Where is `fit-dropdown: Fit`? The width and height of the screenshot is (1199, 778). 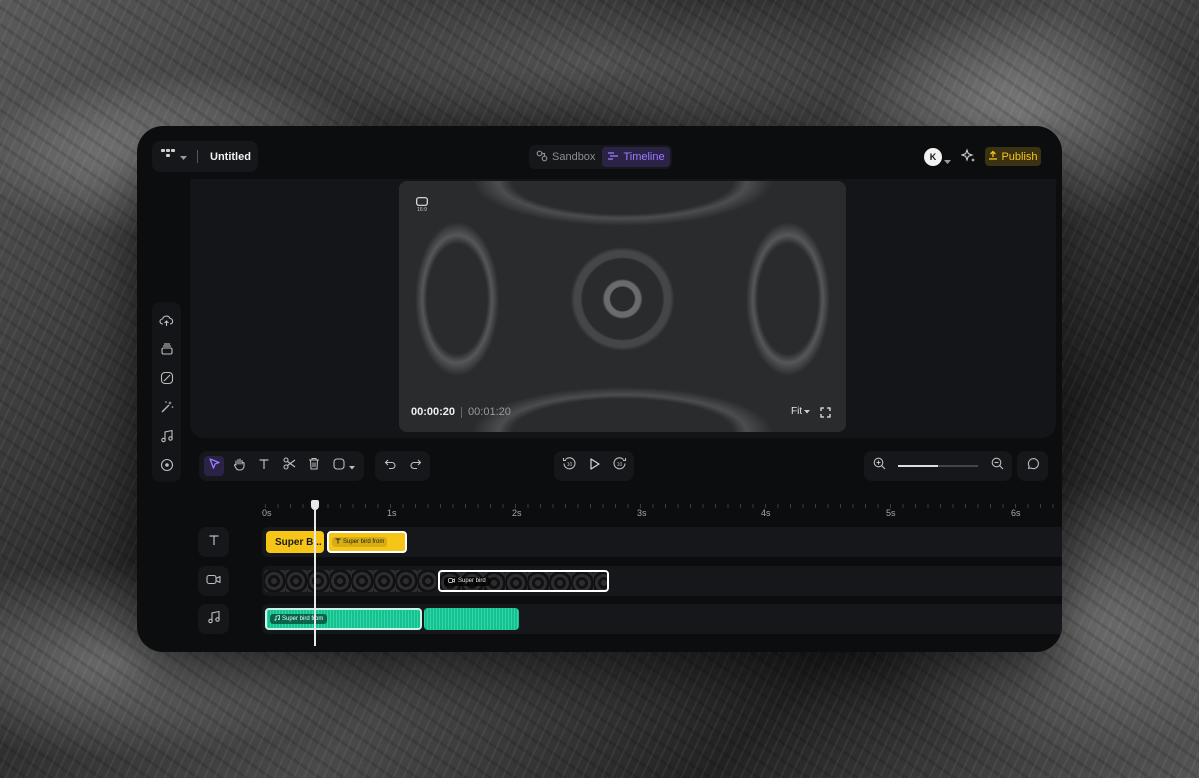
fit-dropdown: Fit is located at coordinates (801, 411).